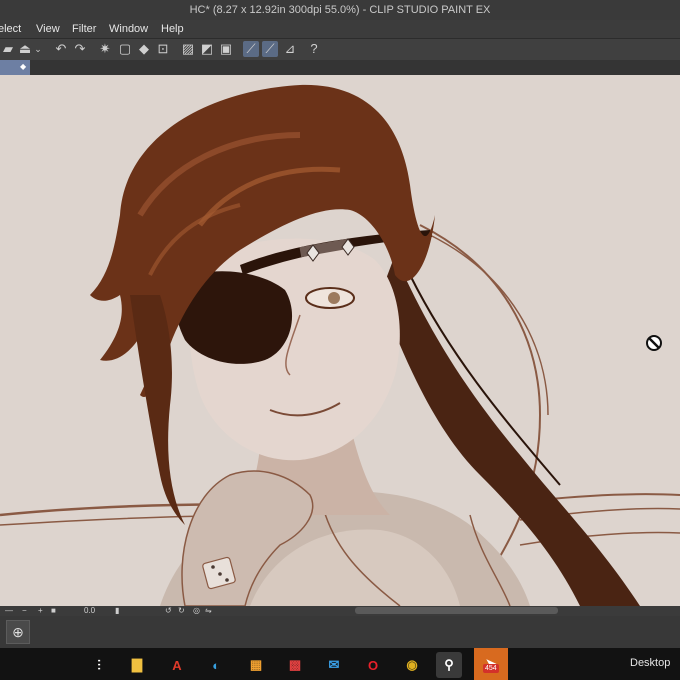  Describe the element at coordinates (53, 611) in the screenshot. I see `stop-icon: ■` at that location.